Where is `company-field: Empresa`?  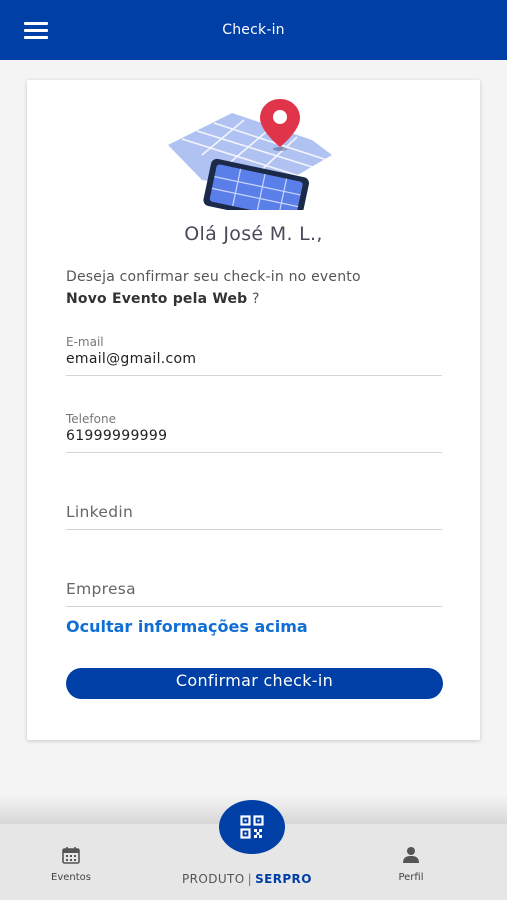 company-field: Empresa is located at coordinates (254, 593).